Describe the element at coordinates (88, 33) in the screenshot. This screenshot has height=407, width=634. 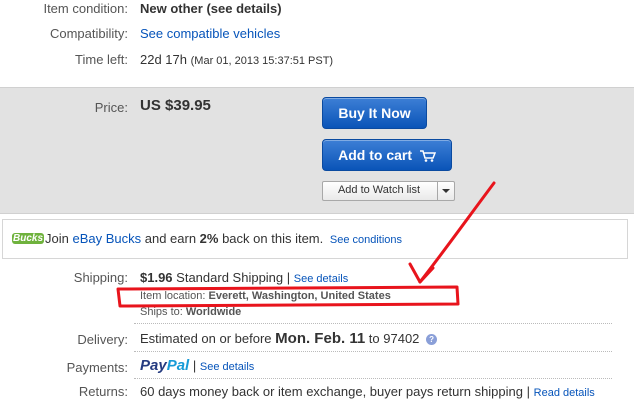
I see `compatibility-label: Compatibility:` at that location.